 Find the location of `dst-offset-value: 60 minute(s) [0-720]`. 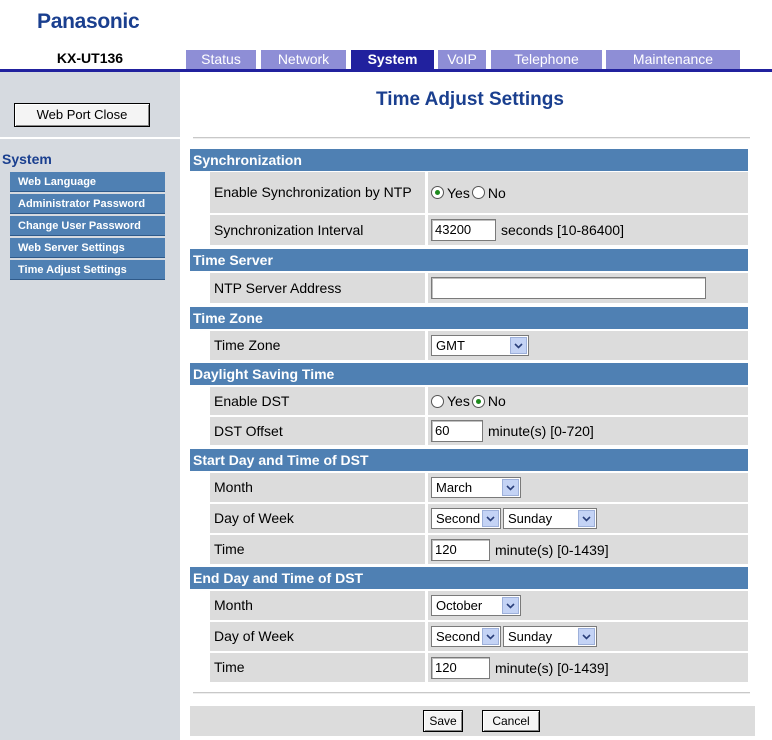

dst-offset-value: 60 minute(s) [0-720] is located at coordinates (588, 431).